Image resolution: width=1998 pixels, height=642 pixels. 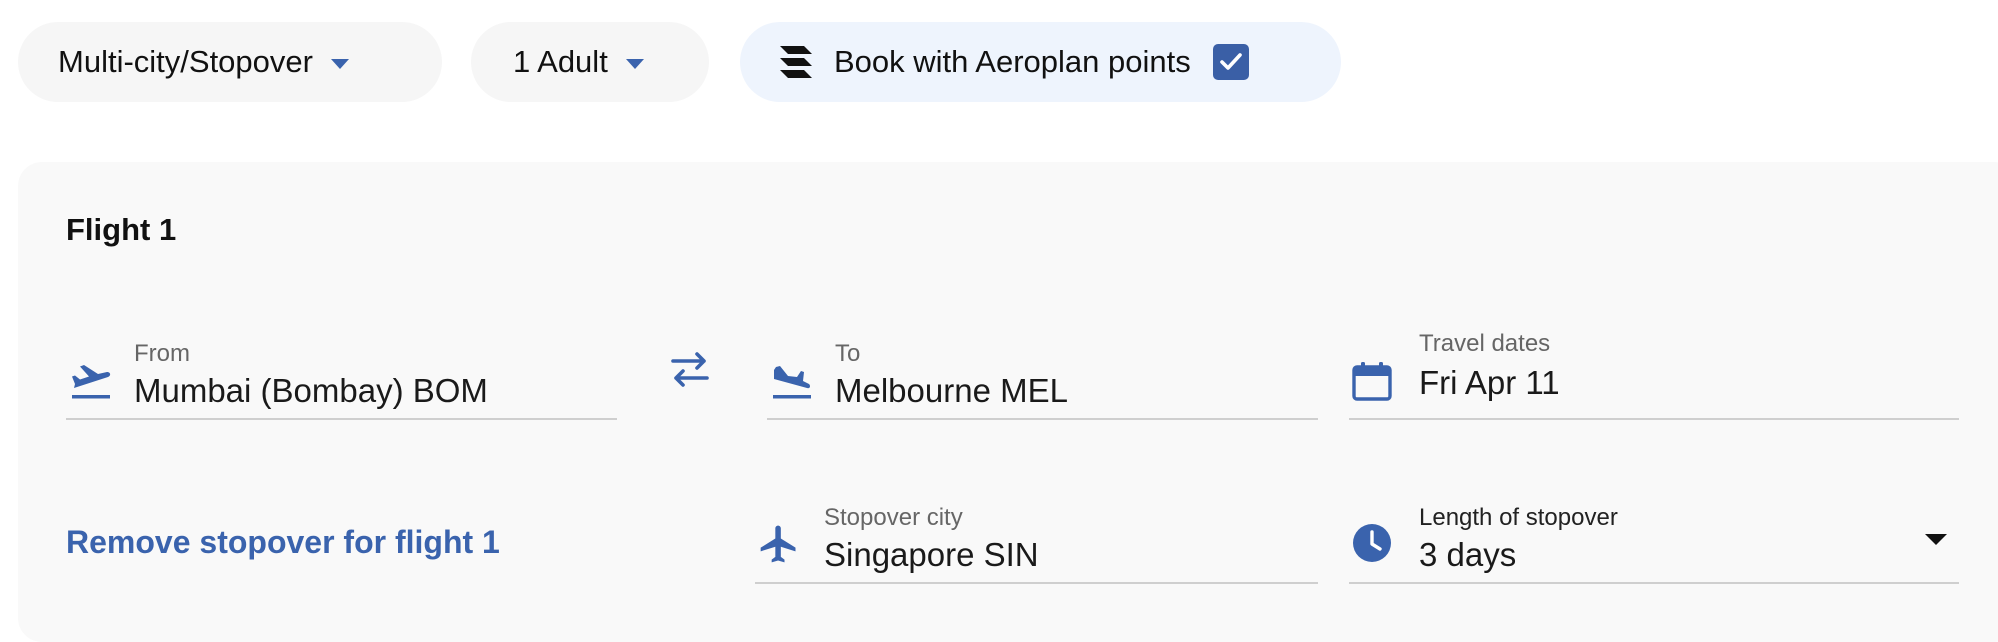 I want to click on plane-landing-icon, so click(x=792, y=382).